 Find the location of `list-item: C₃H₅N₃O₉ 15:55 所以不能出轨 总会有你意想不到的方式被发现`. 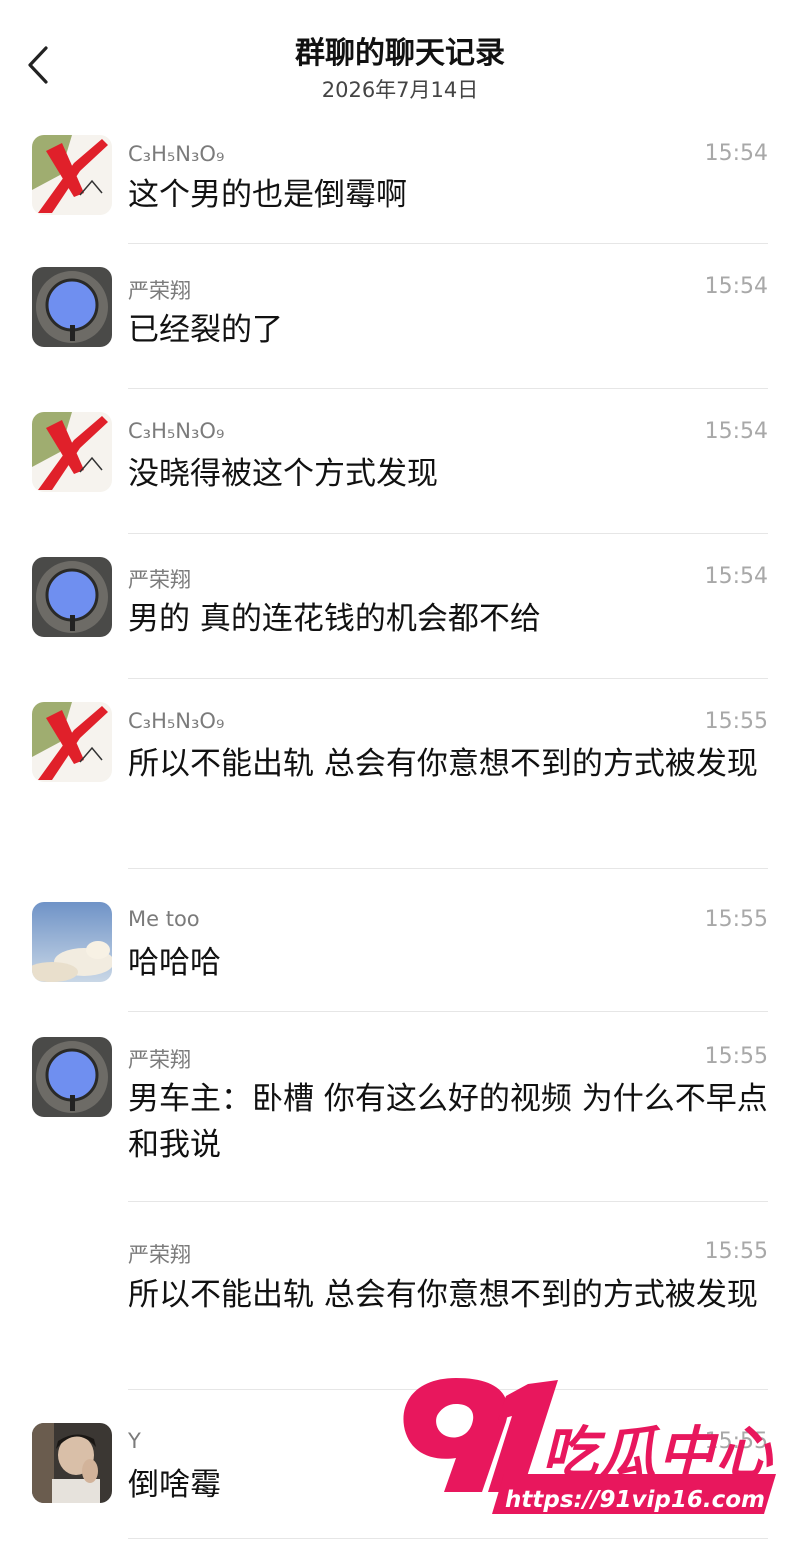

list-item: C₃H₅N₃O₉ 15:55 所以不能出轨 总会有你意想不到的方式被发现 is located at coordinates (400, 775).